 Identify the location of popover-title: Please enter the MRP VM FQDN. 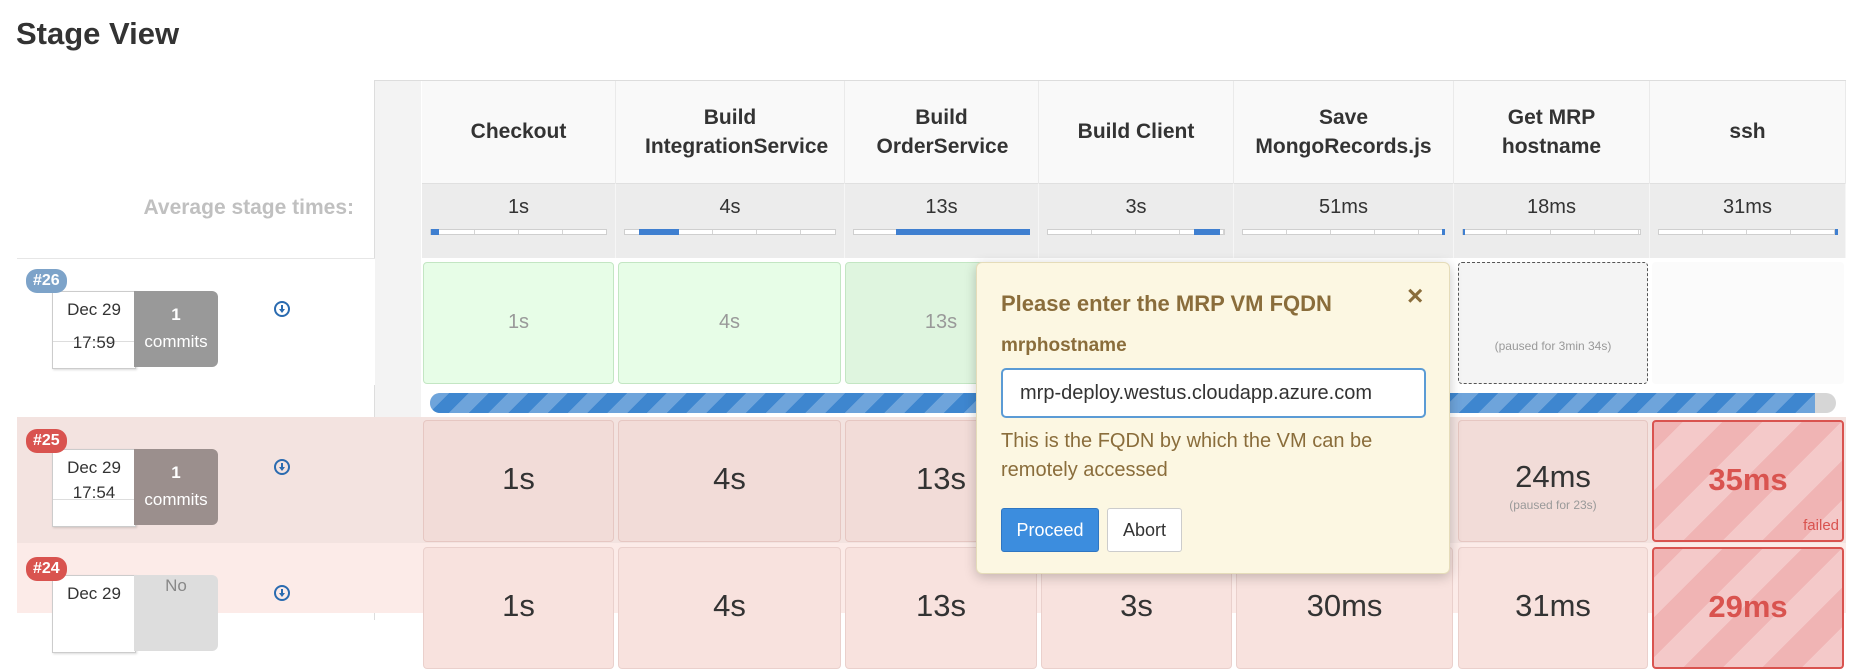
(1166, 303).